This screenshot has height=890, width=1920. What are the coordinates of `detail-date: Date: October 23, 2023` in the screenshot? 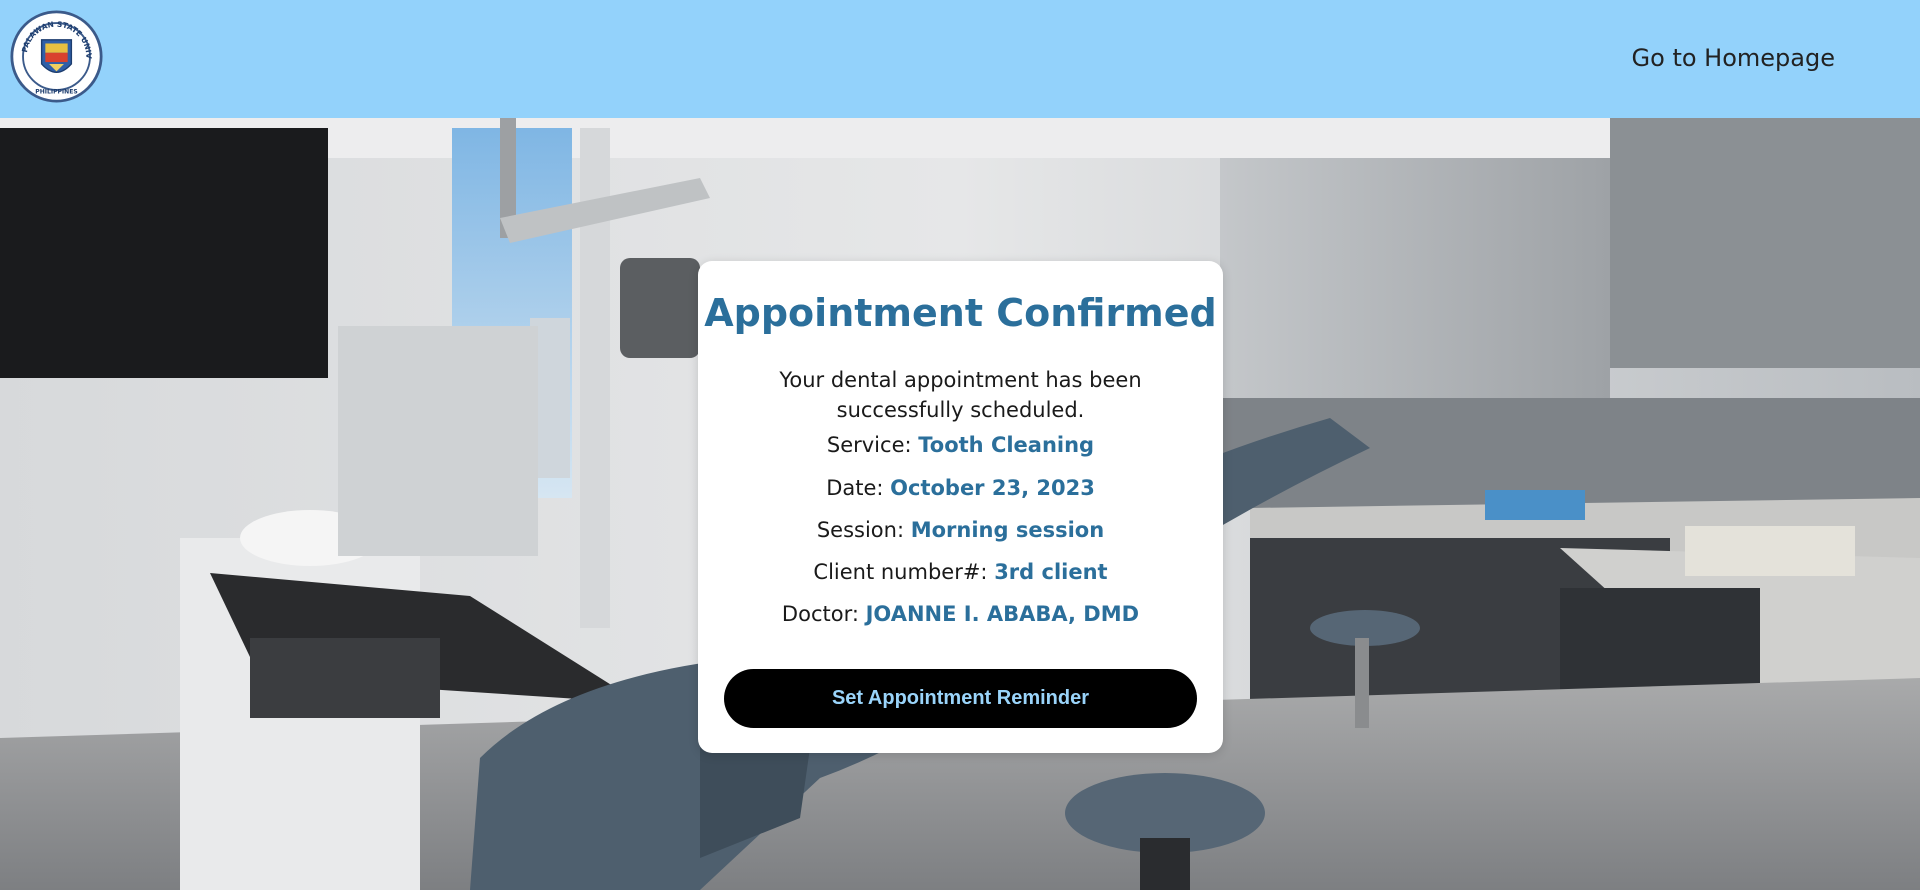 It's located at (960, 488).